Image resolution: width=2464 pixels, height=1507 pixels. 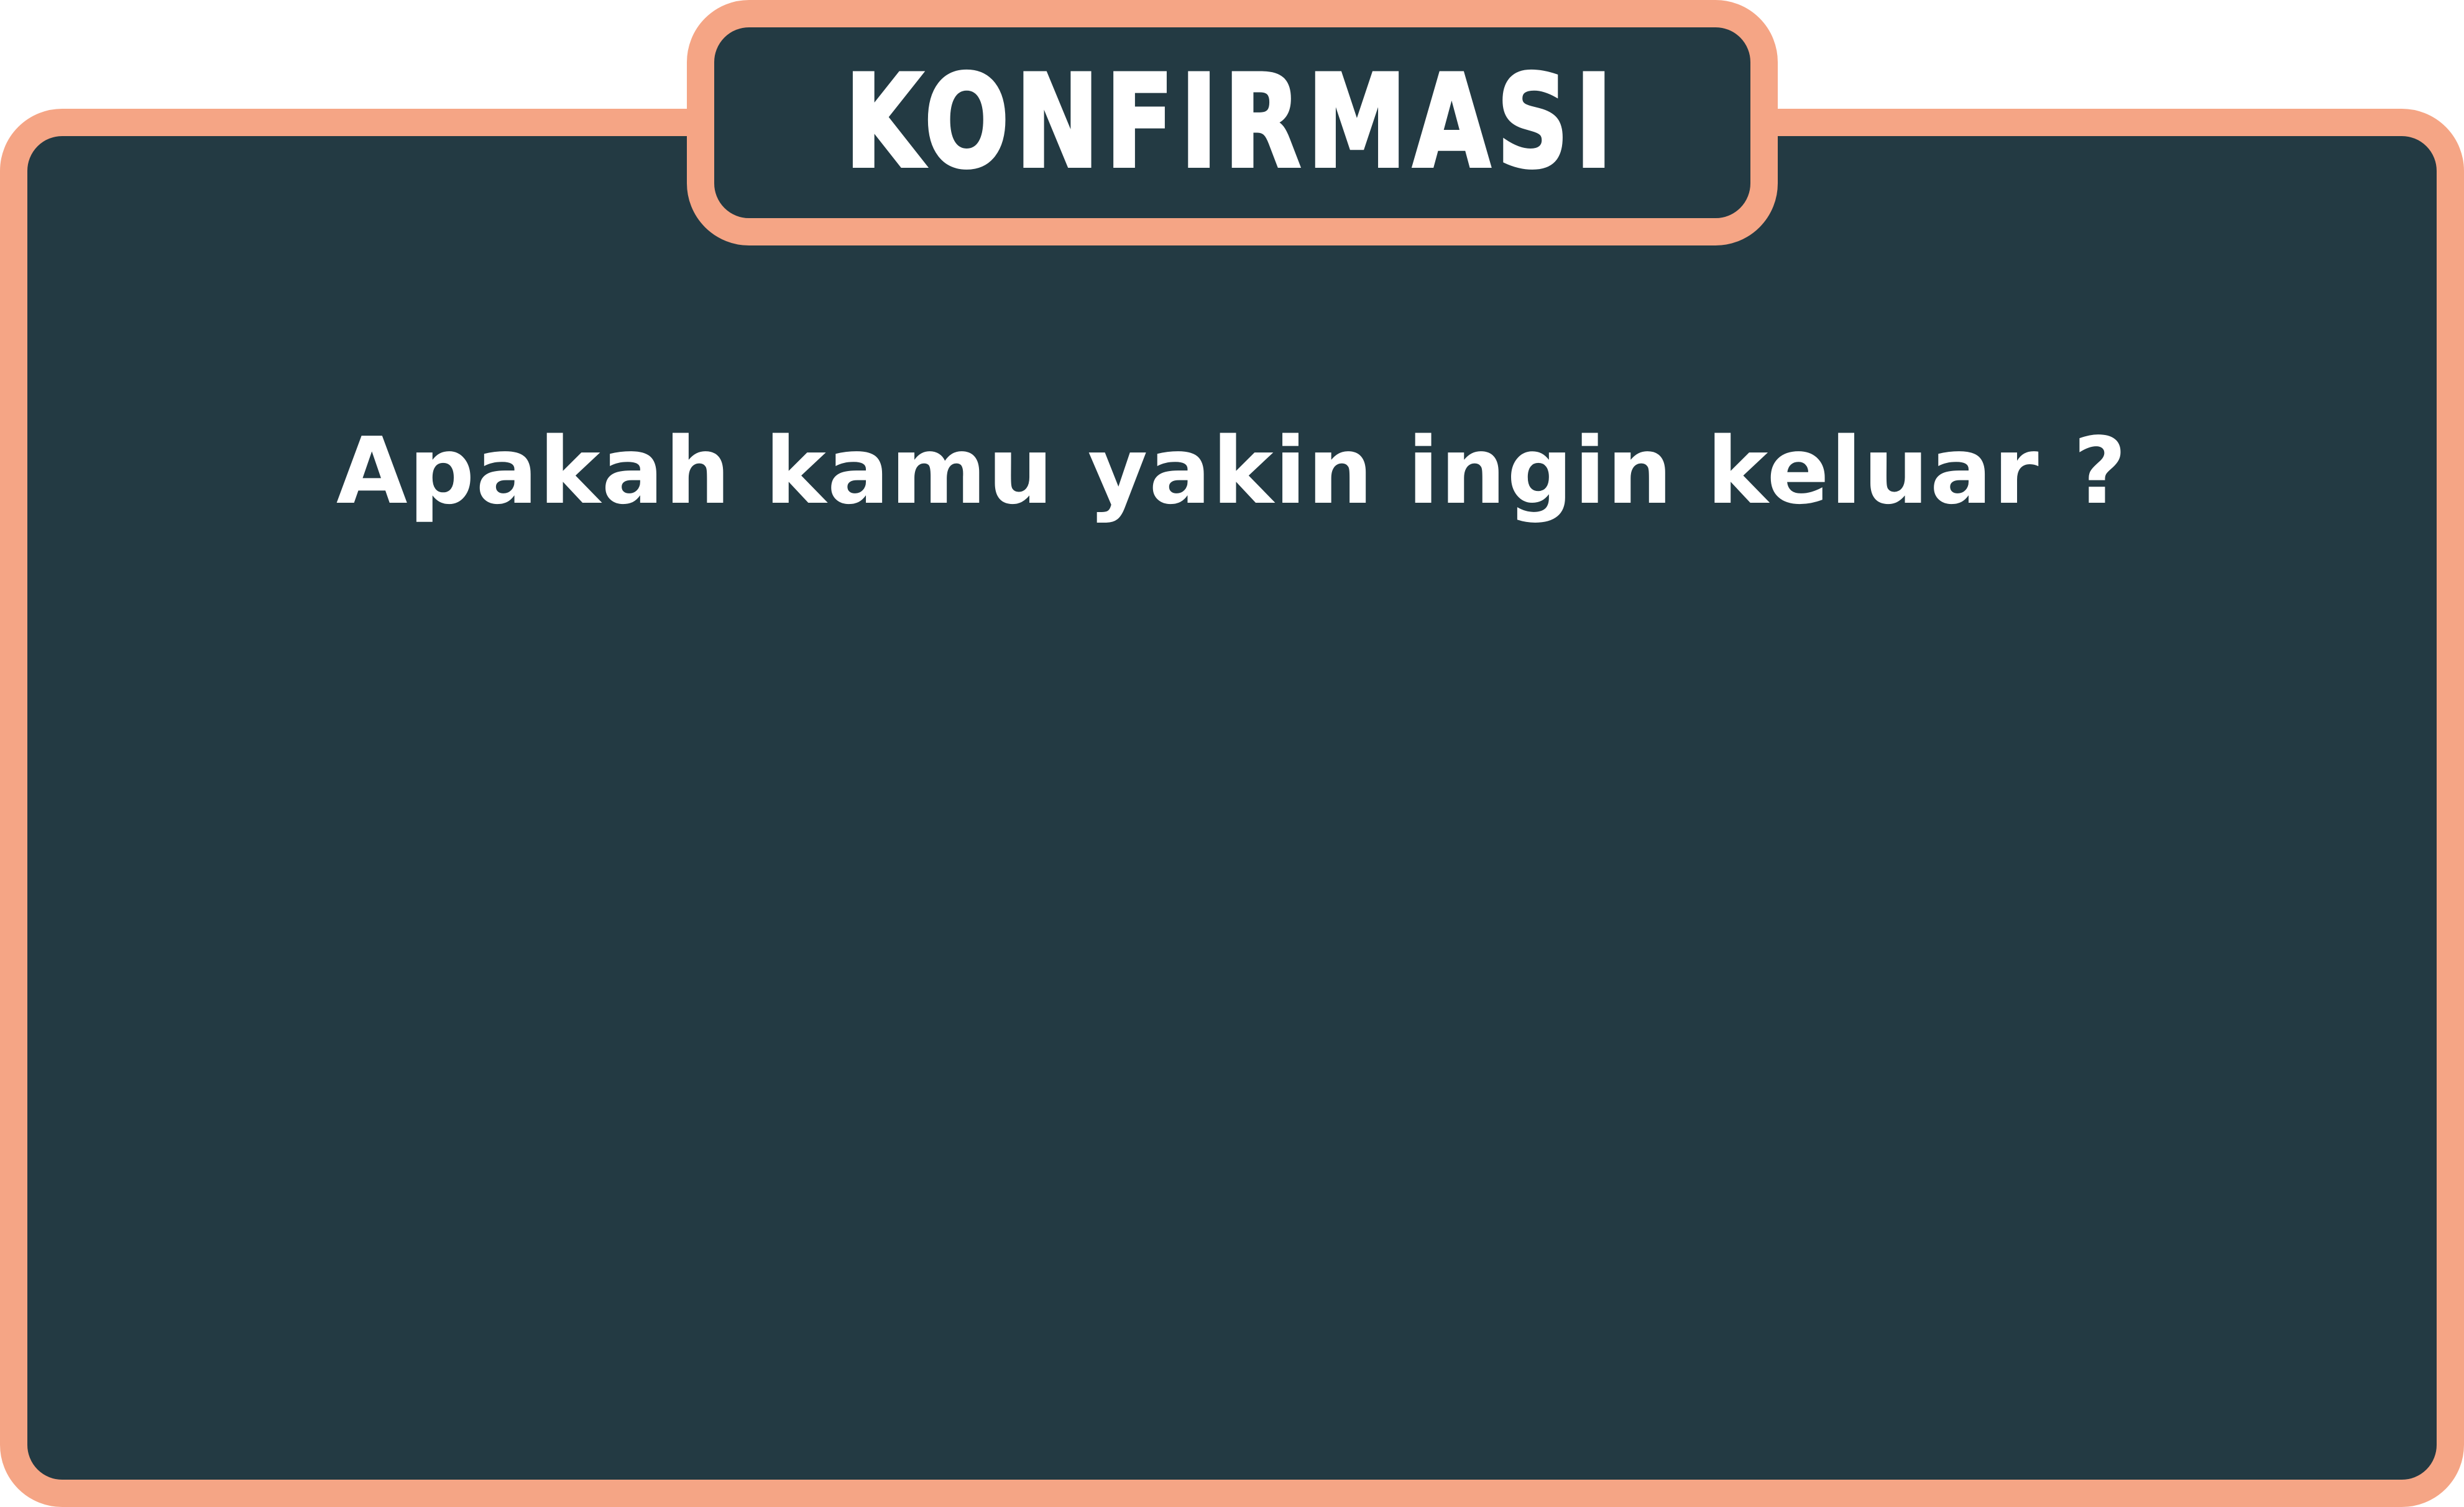 I want to click on dialog-title-tab: KONFIRMASI, so click(x=1232, y=122).